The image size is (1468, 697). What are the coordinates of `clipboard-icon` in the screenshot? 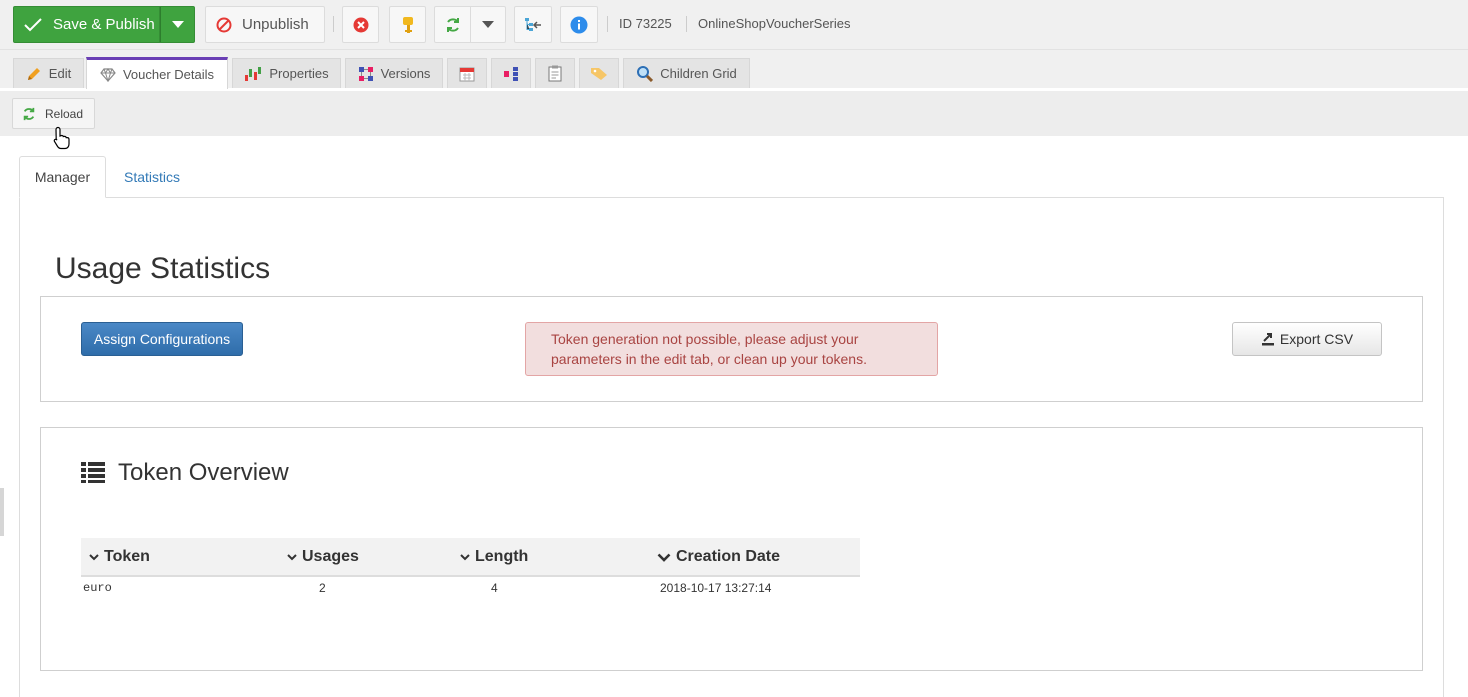 It's located at (555, 73).